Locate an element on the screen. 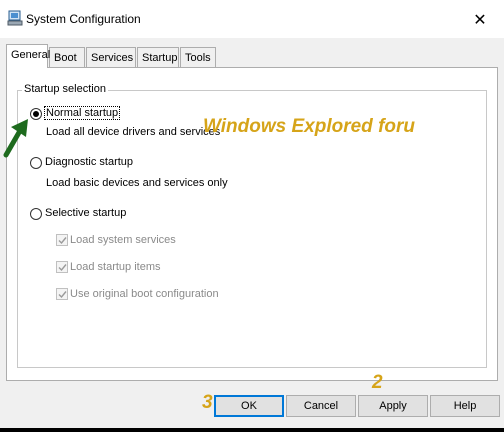 This screenshot has width=504, height=432. diagnostic-startup-label: Diagnostic startup is located at coordinates (89, 162).